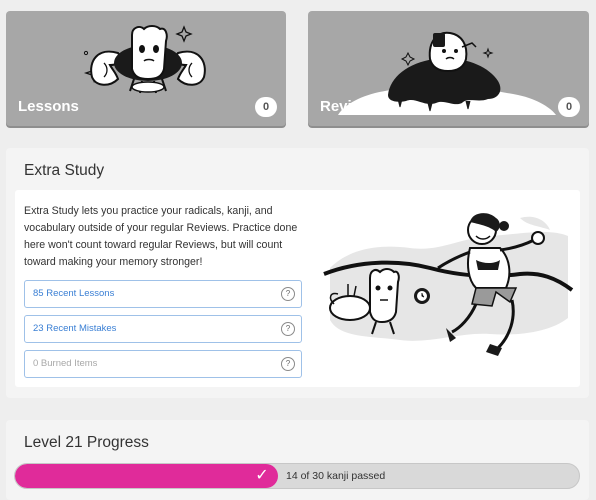 Image resolution: width=596 pixels, height=500 pixels. Describe the element at coordinates (48, 106) in the screenshot. I see `lessons-title: Lessons` at that location.